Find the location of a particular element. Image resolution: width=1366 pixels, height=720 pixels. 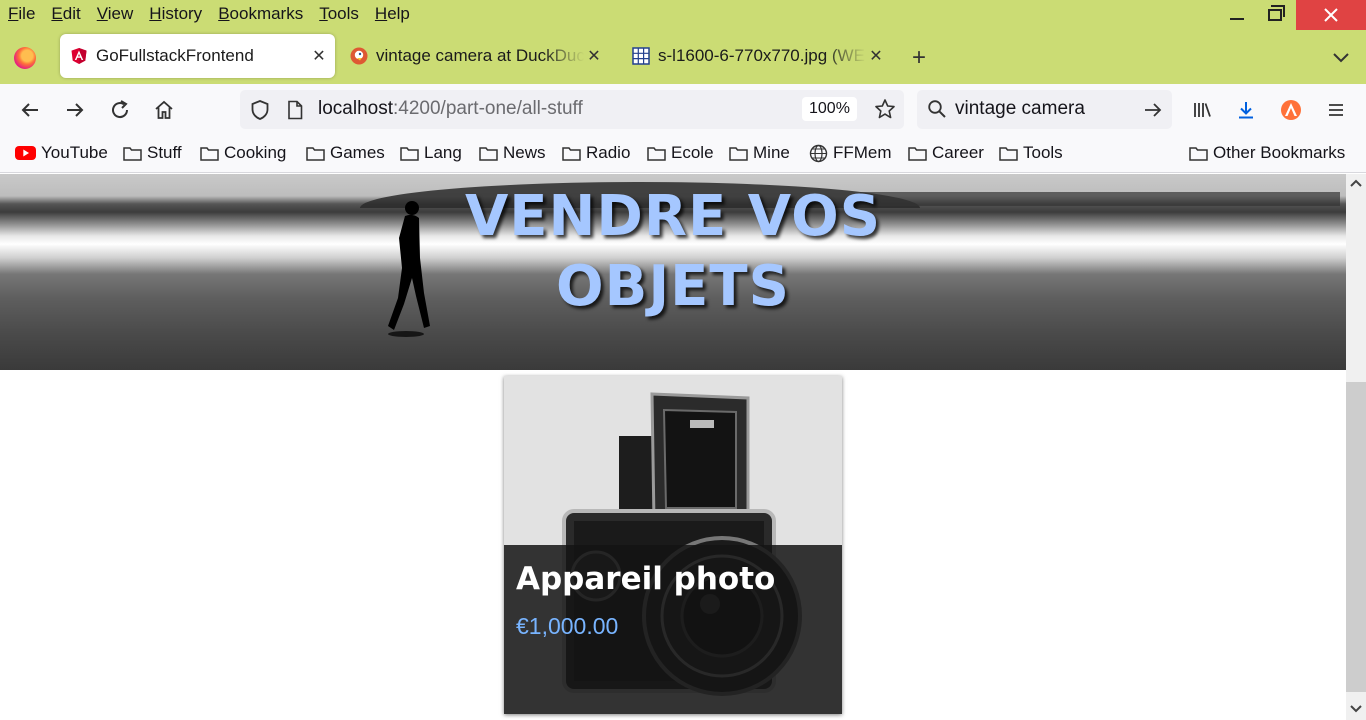

hamburger-menu-icon is located at coordinates (1336, 110).